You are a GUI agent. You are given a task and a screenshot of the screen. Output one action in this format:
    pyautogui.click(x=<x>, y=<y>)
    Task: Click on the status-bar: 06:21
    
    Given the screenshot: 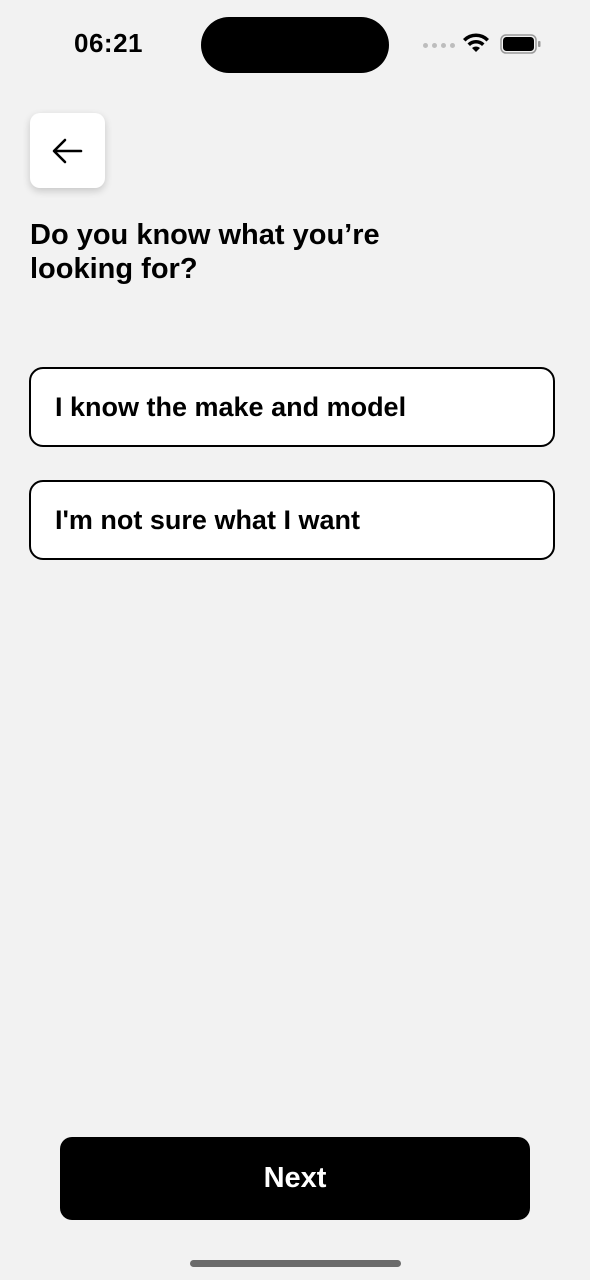 What is the action you would take?
    pyautogui.click(x=295, y=45)
    